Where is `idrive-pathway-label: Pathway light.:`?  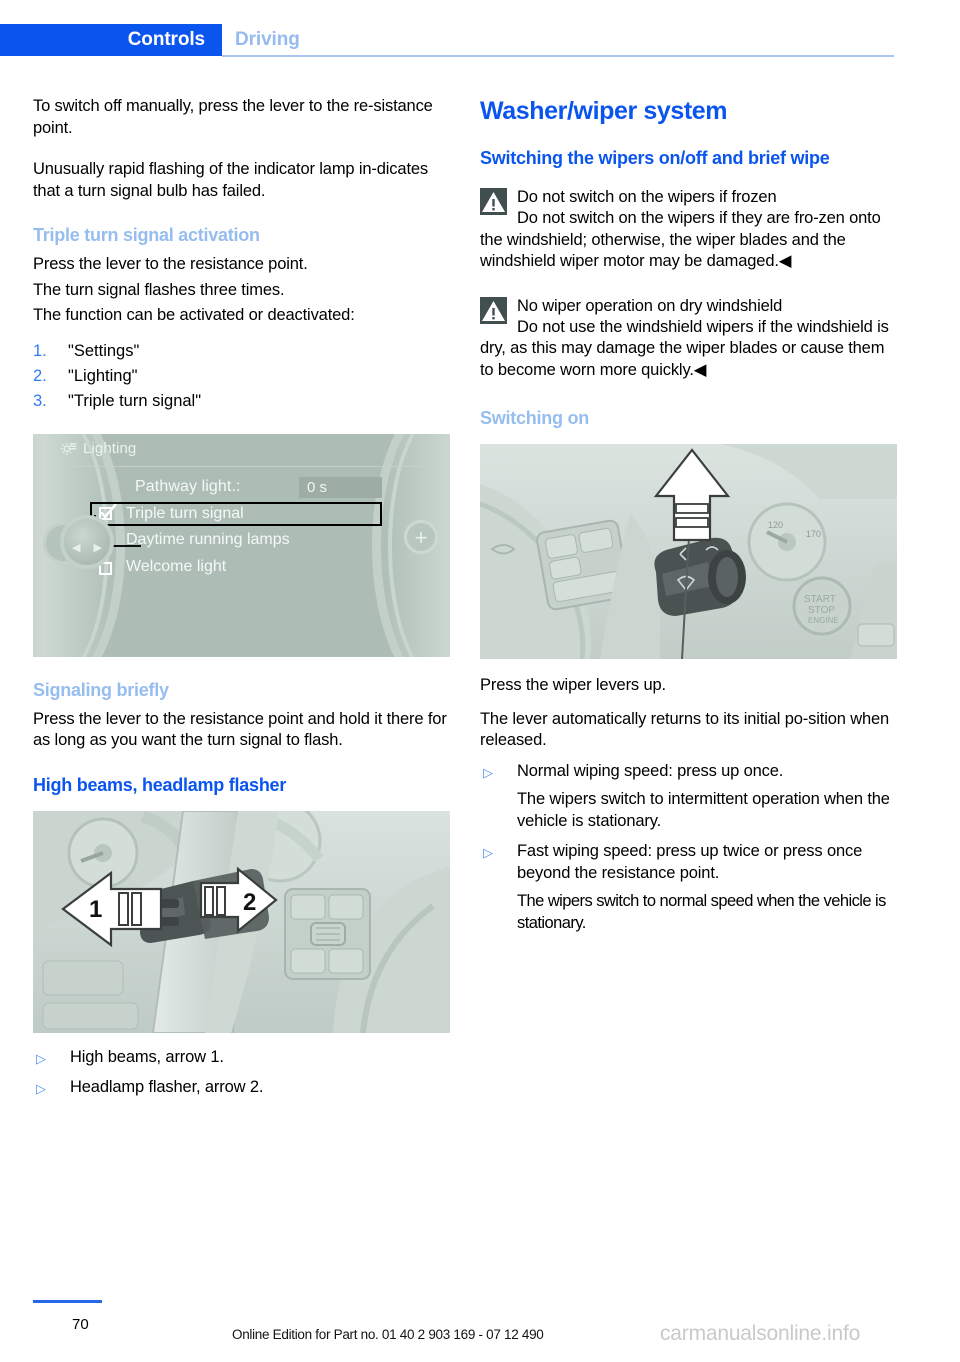 idrive-pathway-label: Pathway light.: is located at coordinates (188, 486).